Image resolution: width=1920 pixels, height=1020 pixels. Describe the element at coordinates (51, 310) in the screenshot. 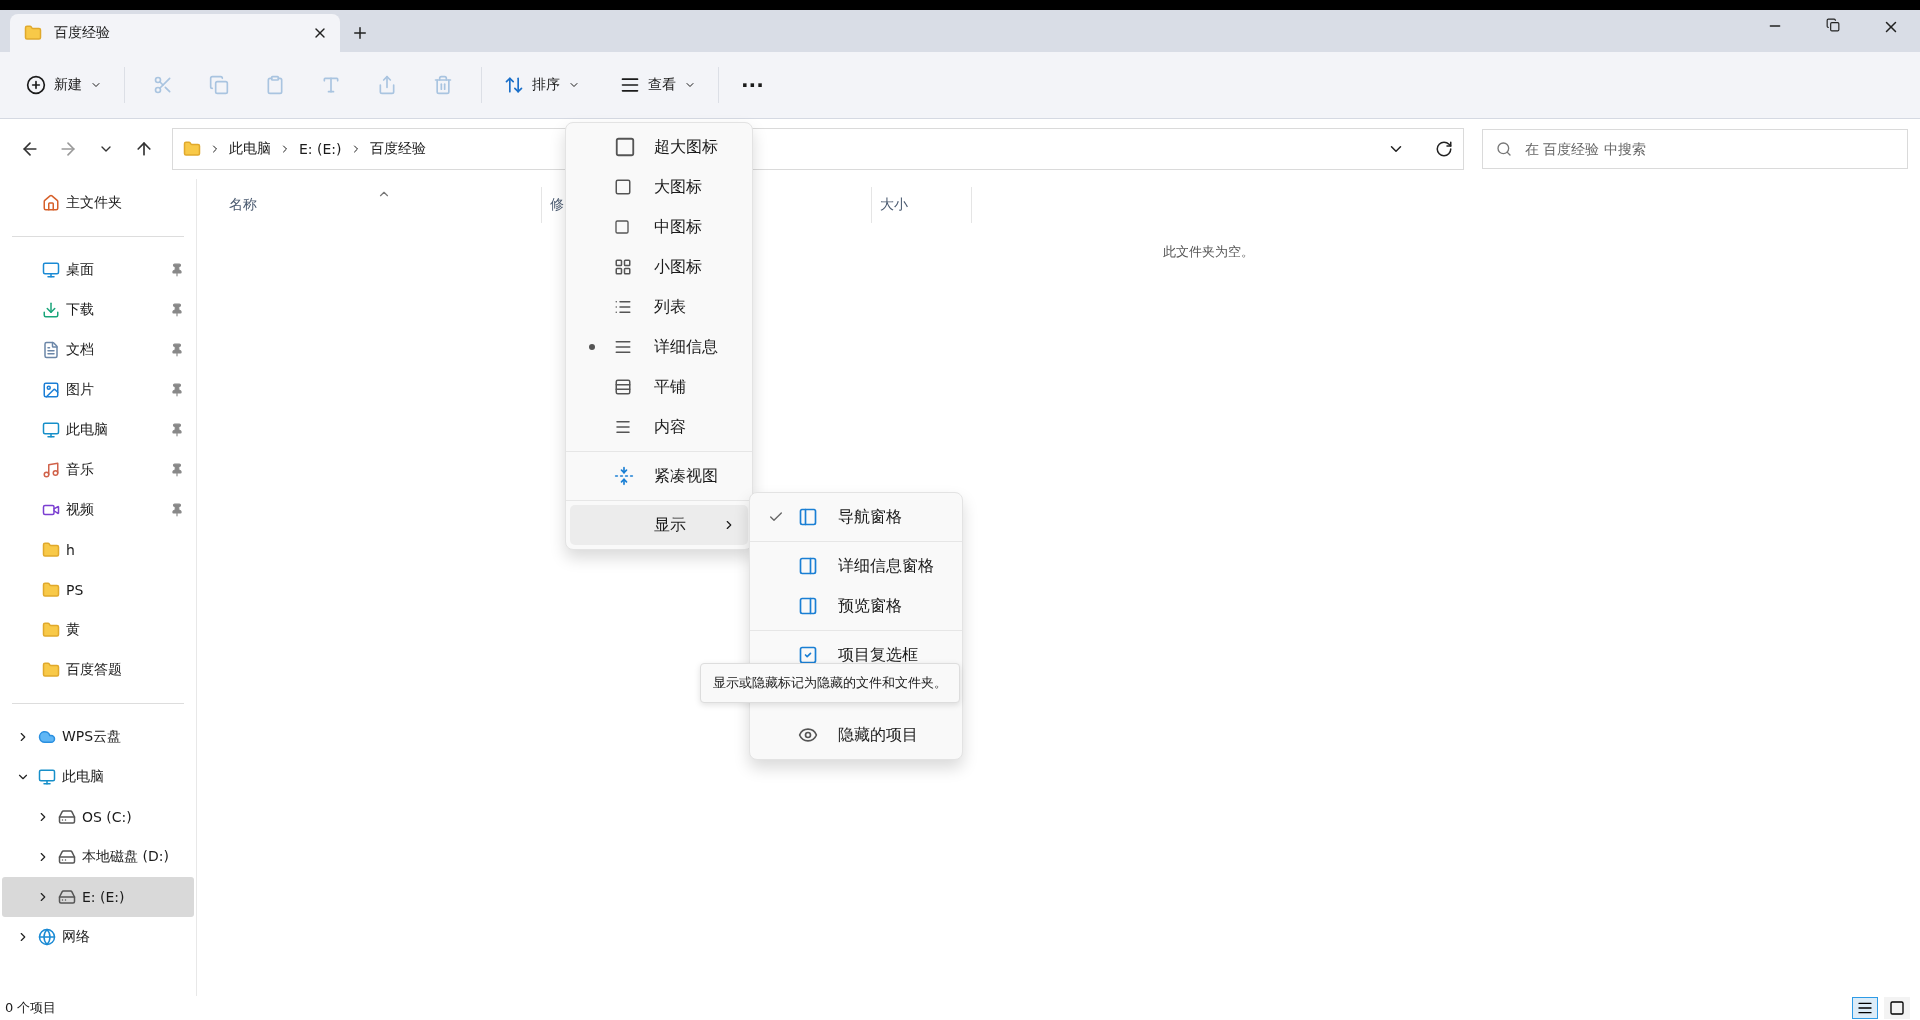

I see `download-icon` at that location.